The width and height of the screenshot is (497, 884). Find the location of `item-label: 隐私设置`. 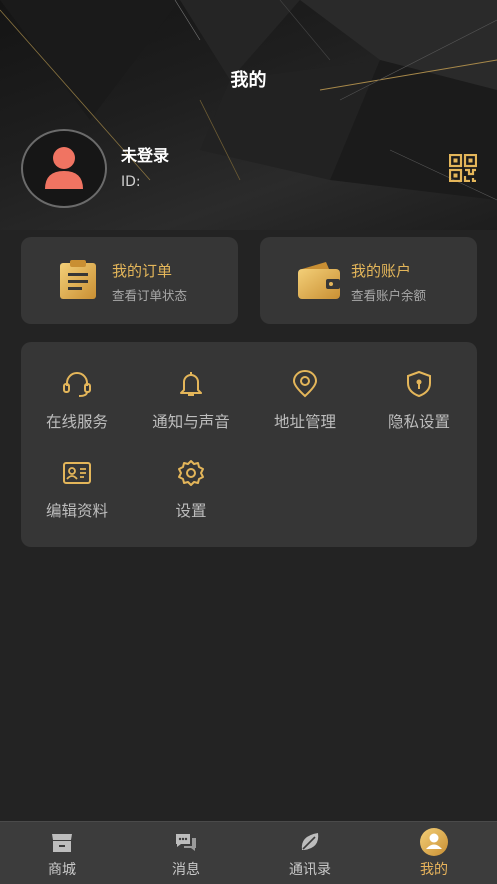

item-label: 隐私设置 is located at coordinates (418, 422).